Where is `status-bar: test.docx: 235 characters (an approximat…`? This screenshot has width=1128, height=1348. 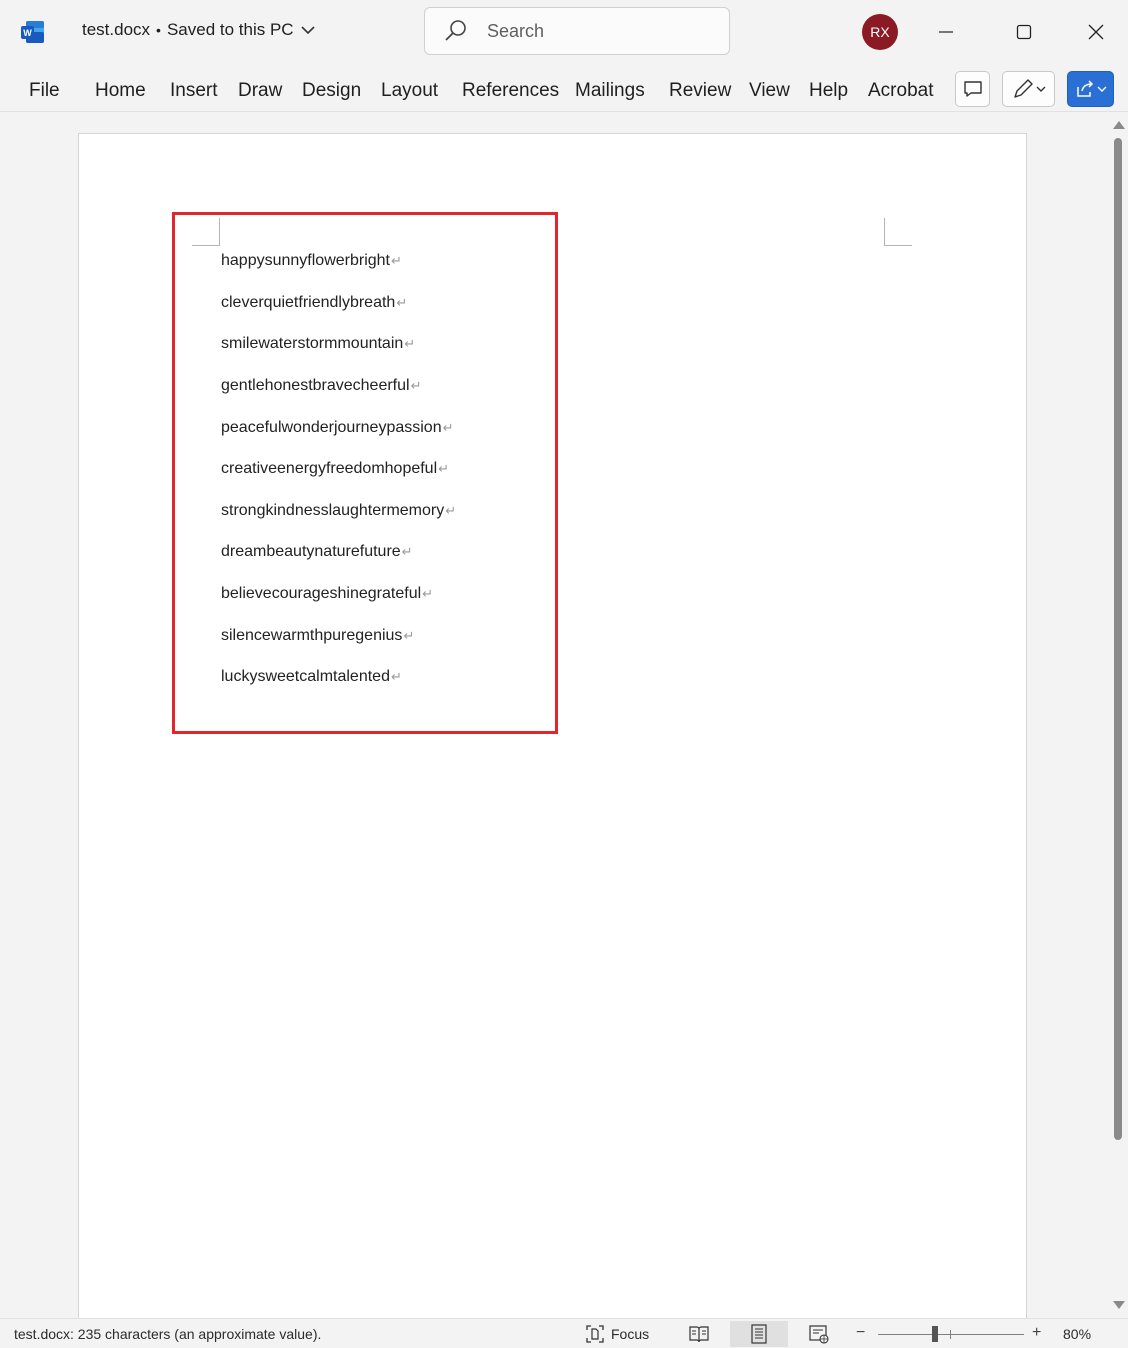
status-bar: test.docx: 235 characters (an approximat… is located at coordinates (564, 1333).